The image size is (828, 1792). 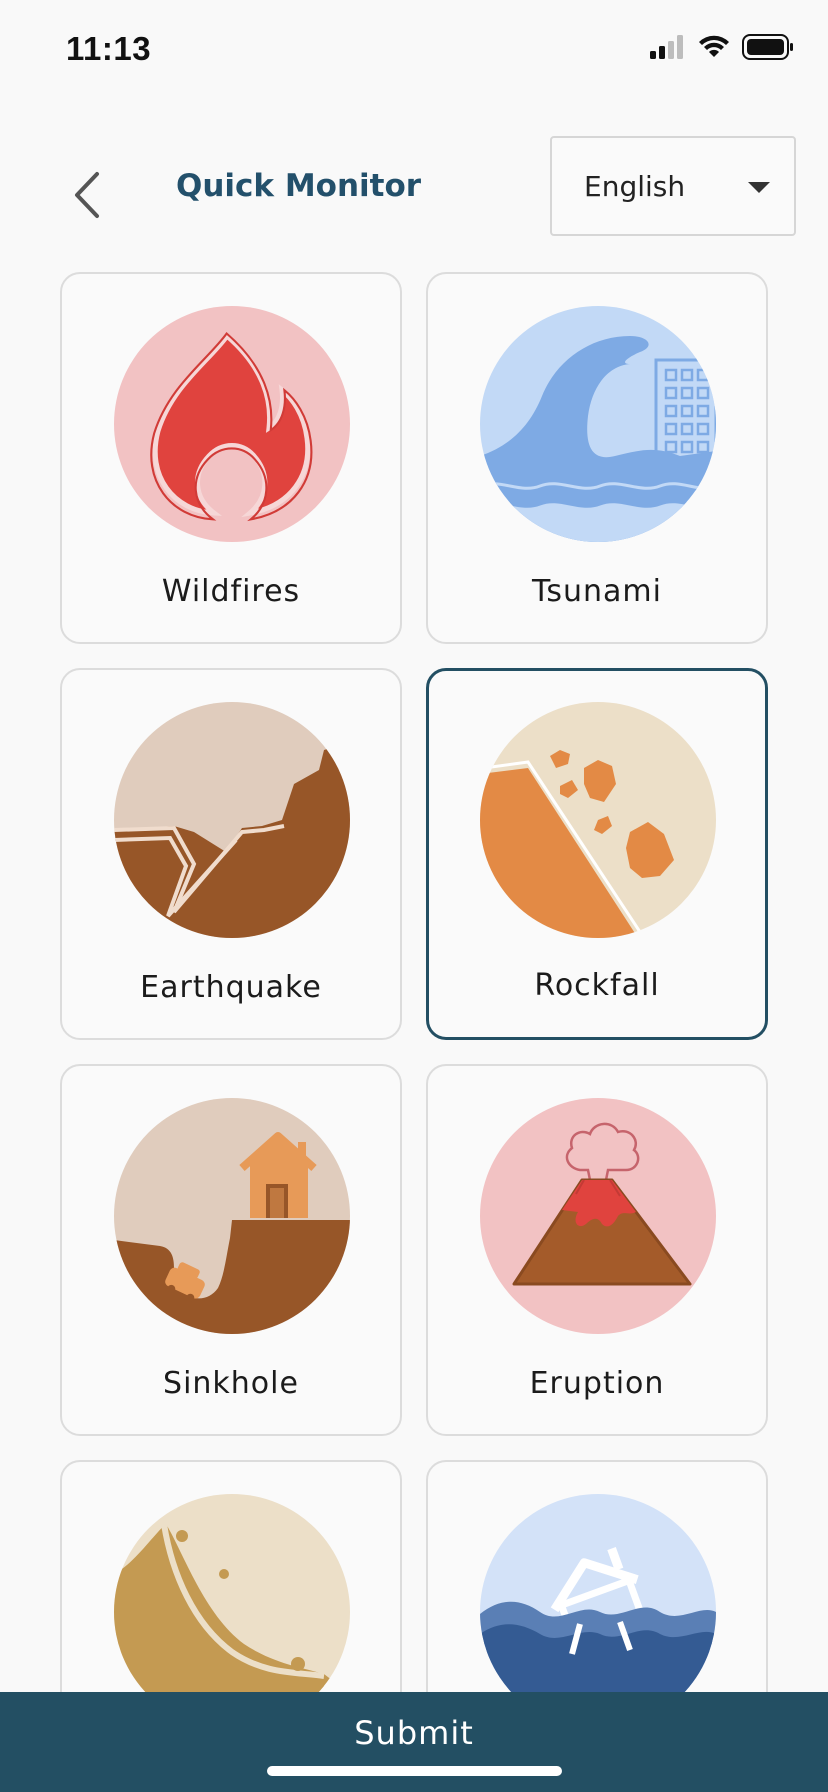 I want to click on hazard-label: Tsunami, so click(x=597, y=591).